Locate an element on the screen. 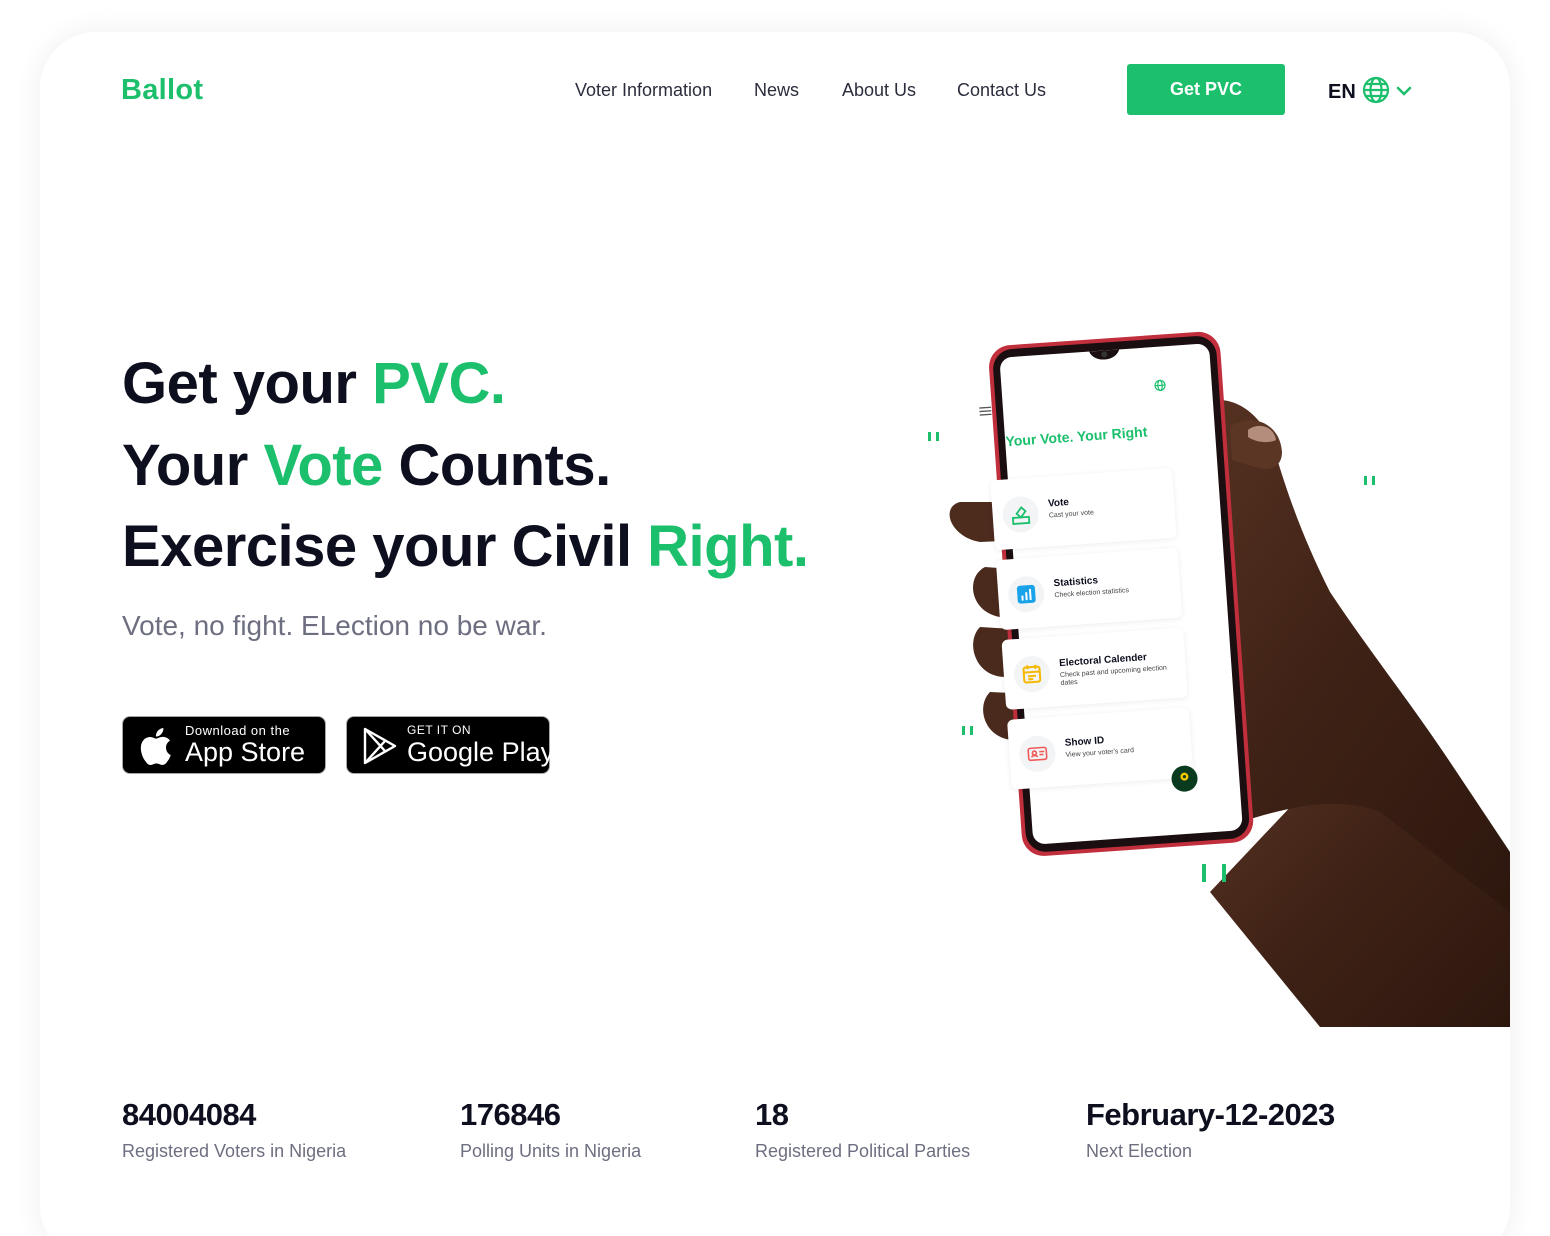 The height and width of the screenshot is (1236, 1550). stat-label: Registered Voters in Nigeria is located at coordinates (234, 1151).